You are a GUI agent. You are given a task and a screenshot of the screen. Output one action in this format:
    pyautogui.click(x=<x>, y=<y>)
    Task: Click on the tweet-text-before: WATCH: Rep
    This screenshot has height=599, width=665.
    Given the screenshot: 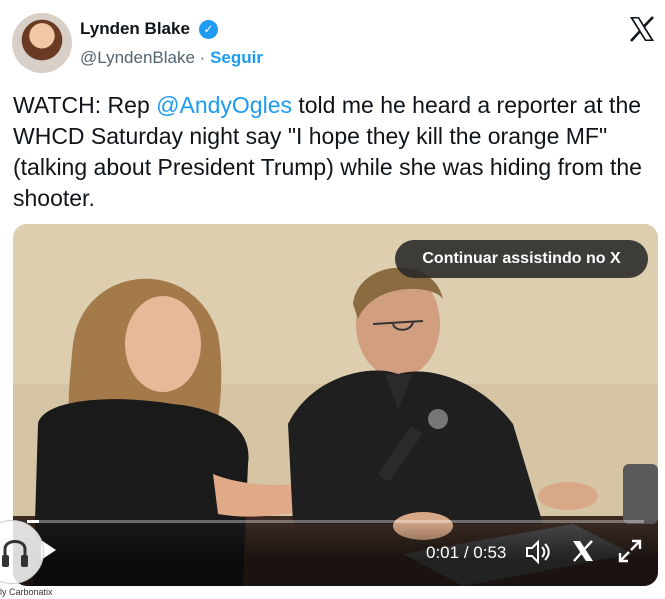 What is the action you would take?
    pyautogui.click(x=85, y=105)
    